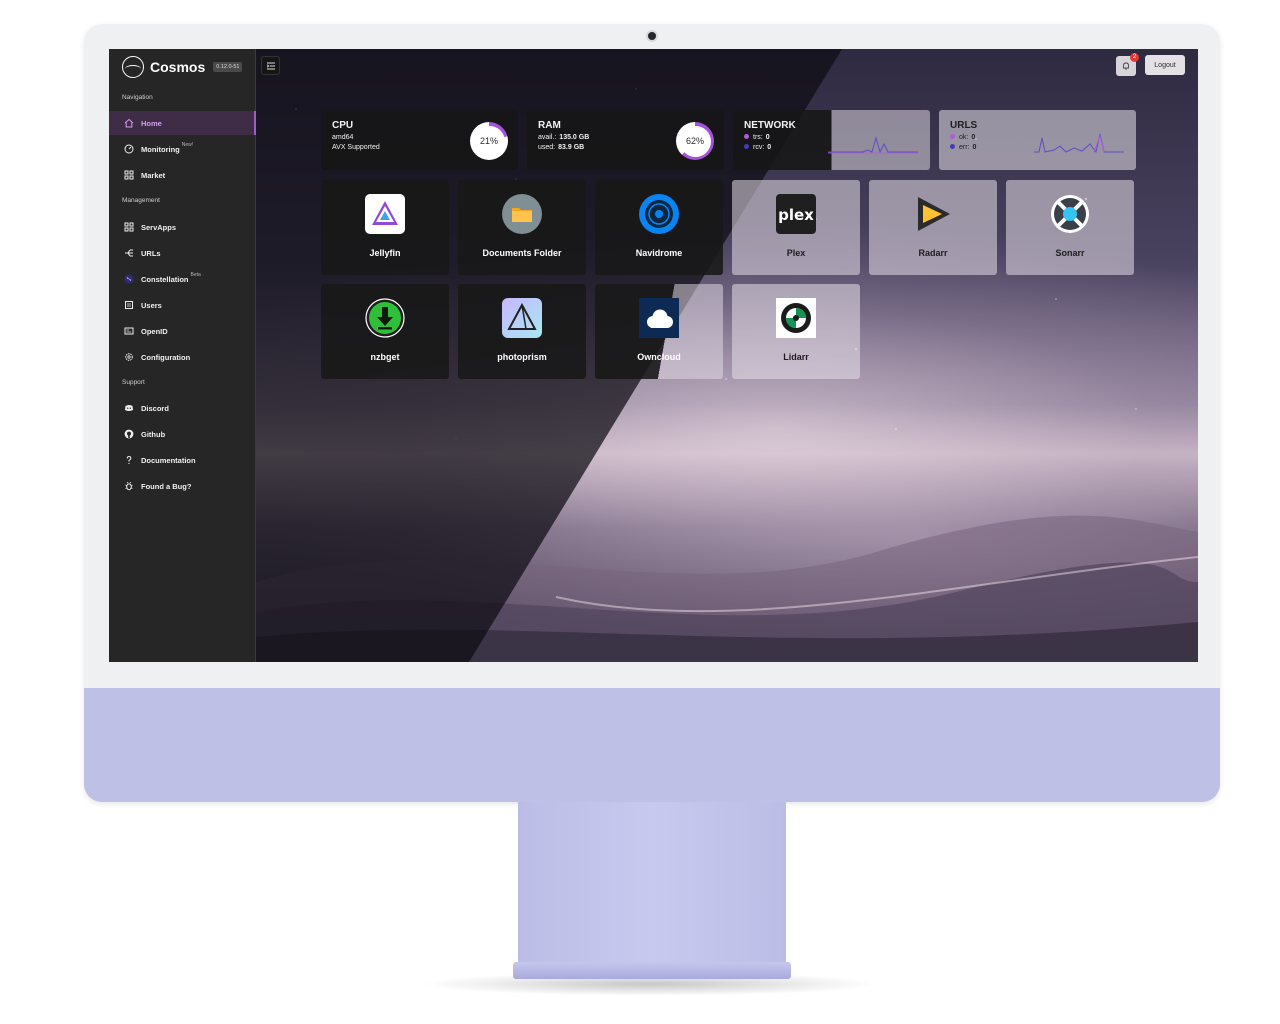 This screenshot has width=1280, height=1024. I want to click on network-receive-label: rcv:, so click(759, 147).